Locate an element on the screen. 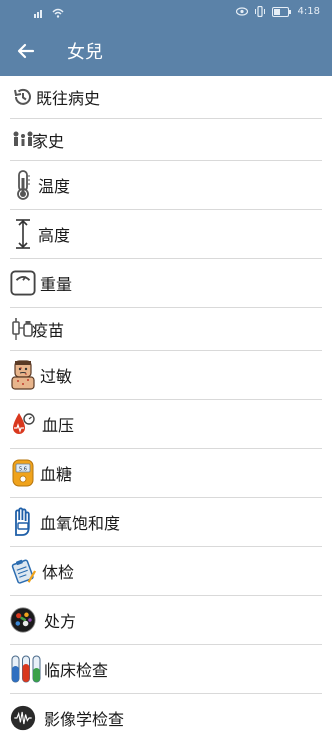 The width and height of the screenshot is (332, 742). menu-item-blood-sugar: 5.6 血糖 is located at coordinates (166, 473).